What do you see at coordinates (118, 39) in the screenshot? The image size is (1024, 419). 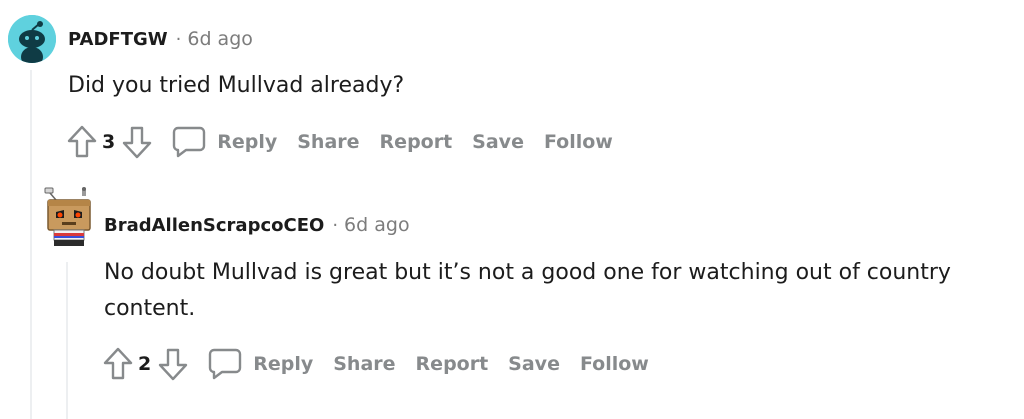 I see `username: PADFTGW` at bounding box center [118, 39].